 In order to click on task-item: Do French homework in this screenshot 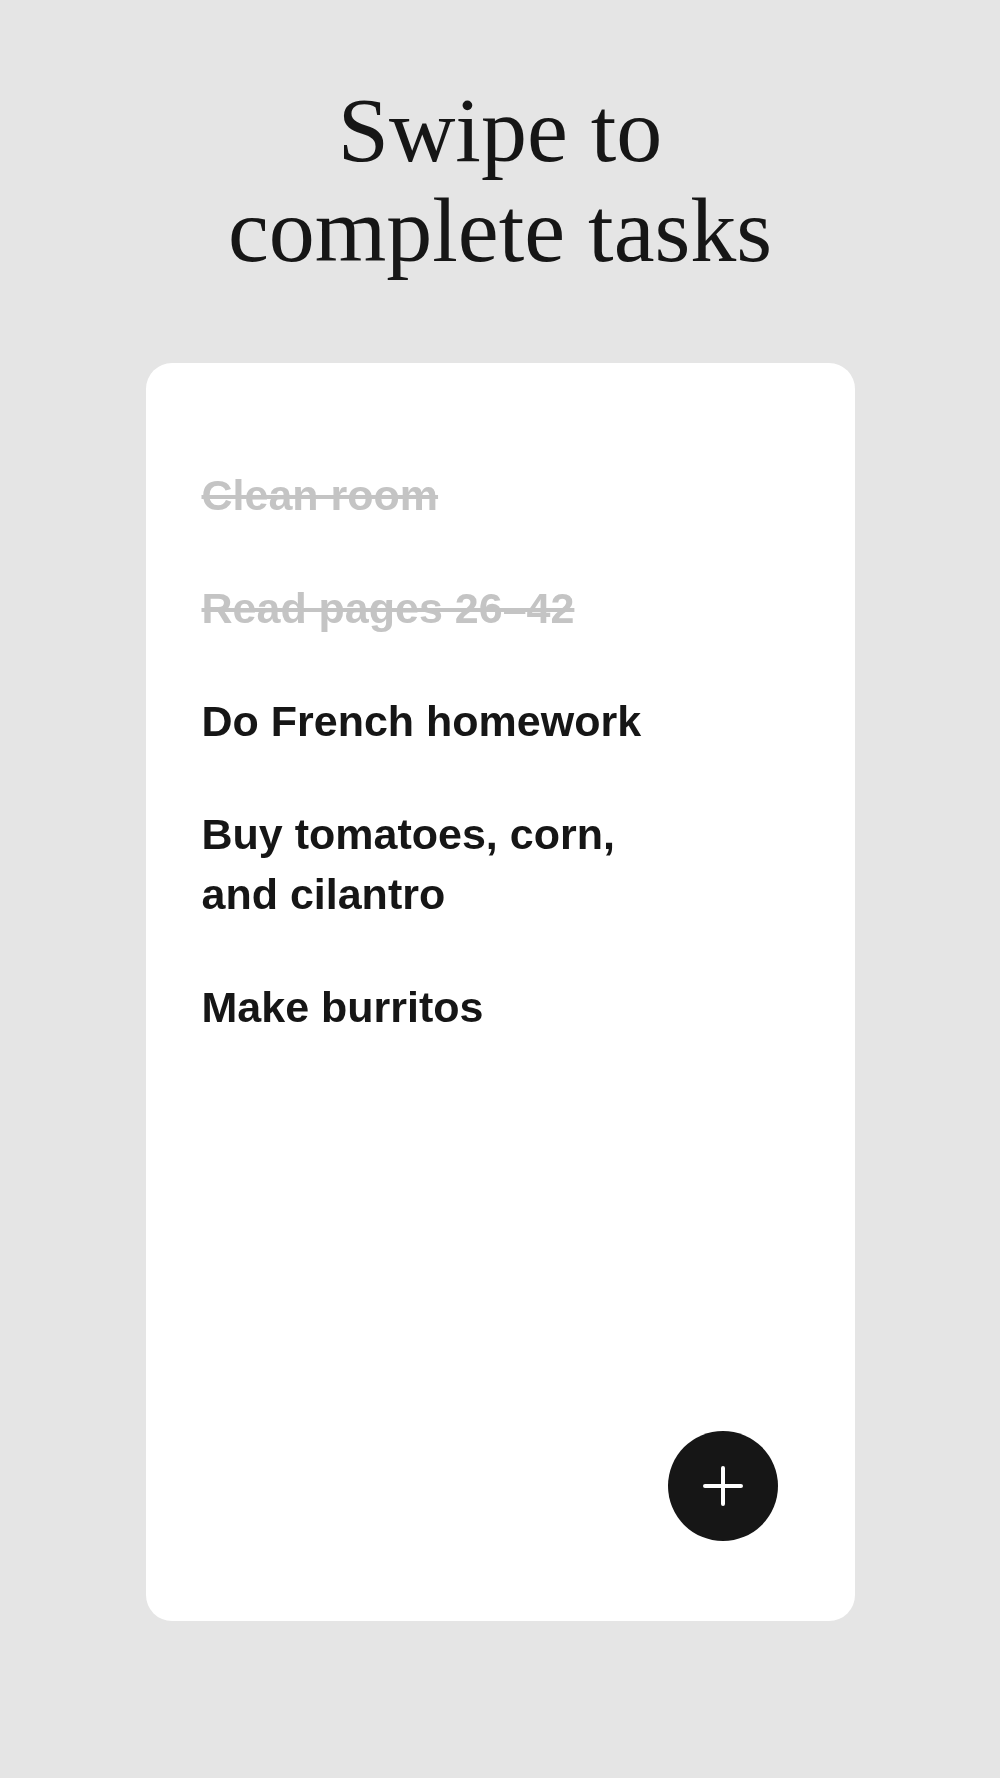, I will do `click(441, 721)`.